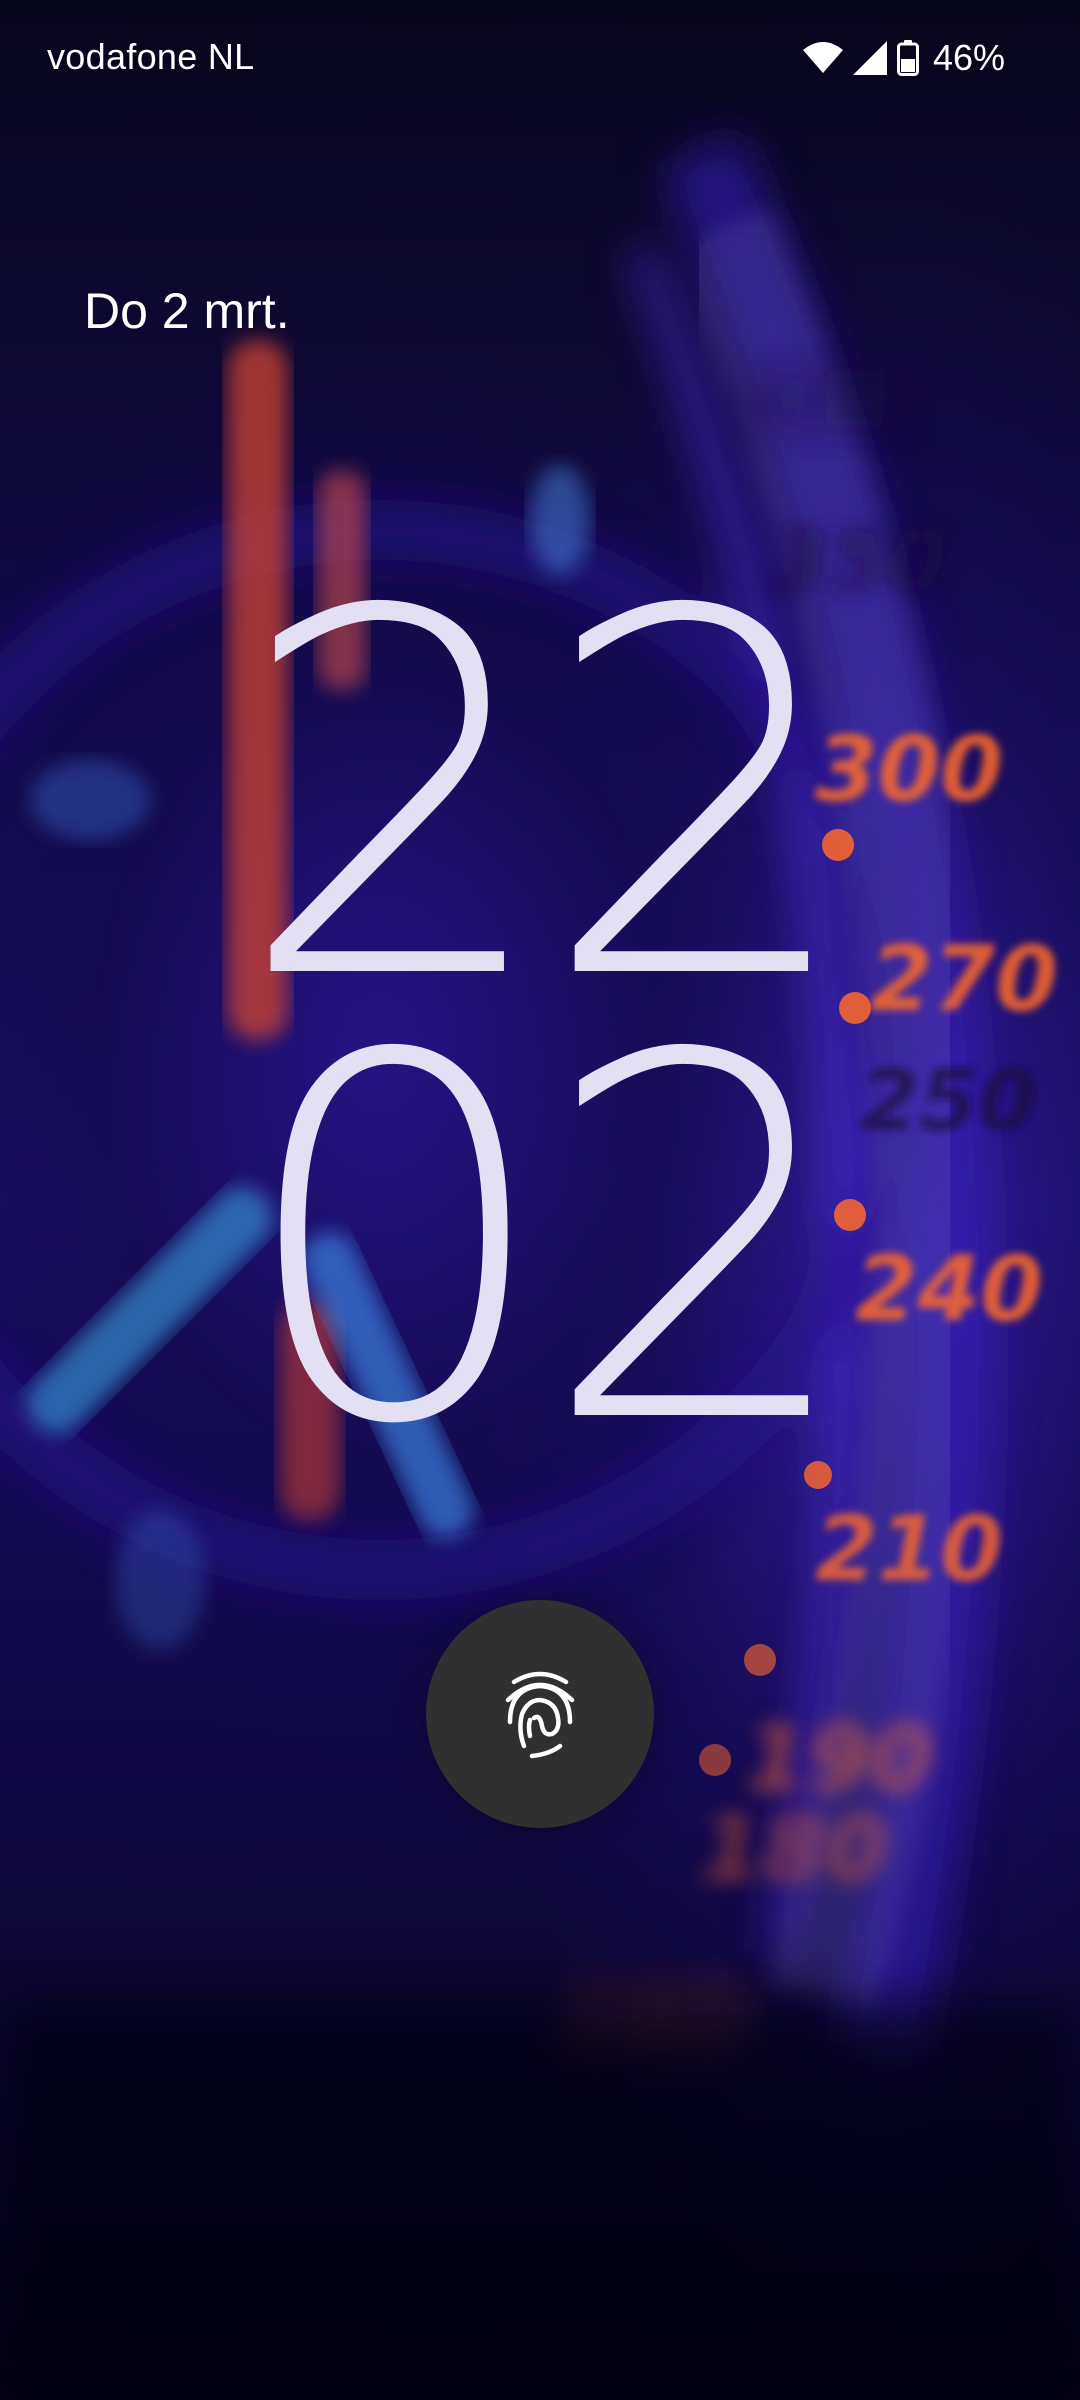 The image size is (1080, 2400). I want to click on battery-icon, so click(907, 58).